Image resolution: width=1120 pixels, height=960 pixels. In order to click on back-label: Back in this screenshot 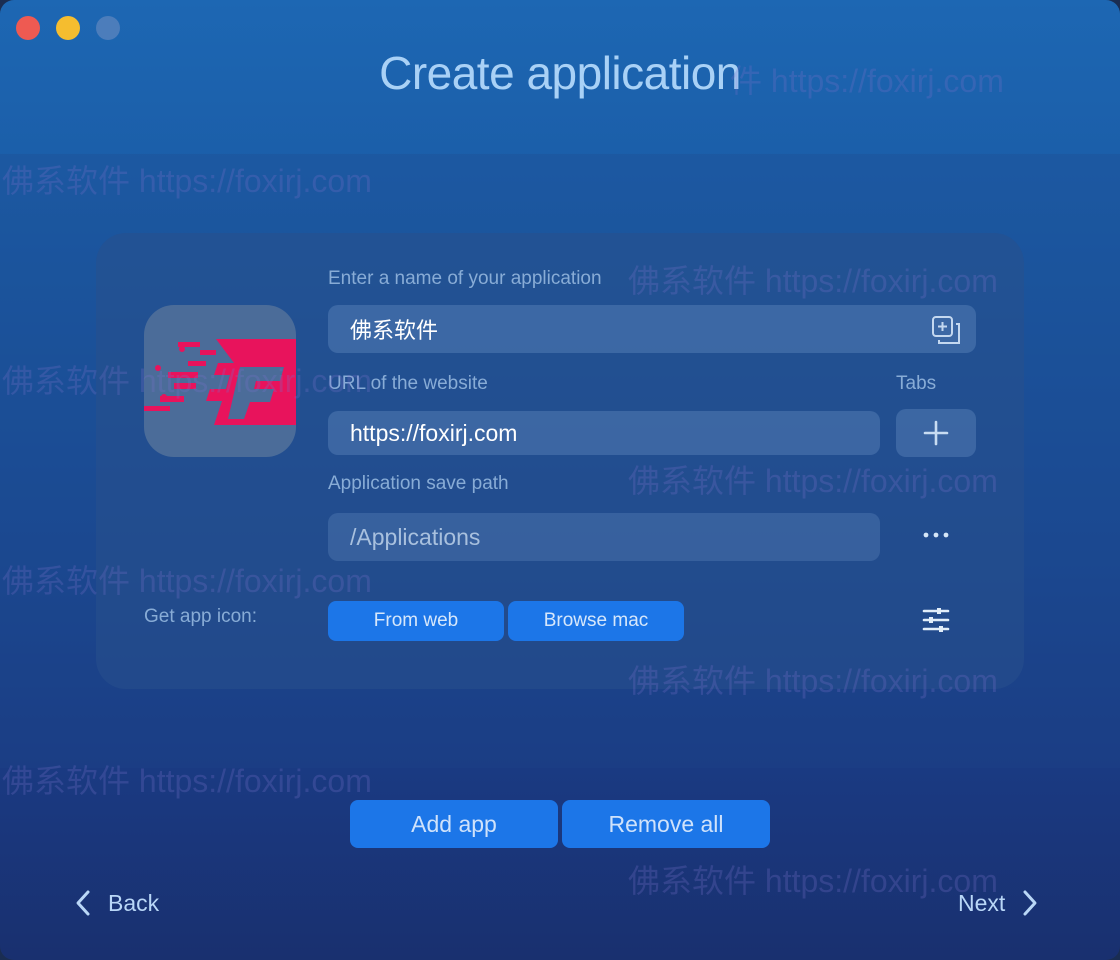, I will do `click(134, 902)`.